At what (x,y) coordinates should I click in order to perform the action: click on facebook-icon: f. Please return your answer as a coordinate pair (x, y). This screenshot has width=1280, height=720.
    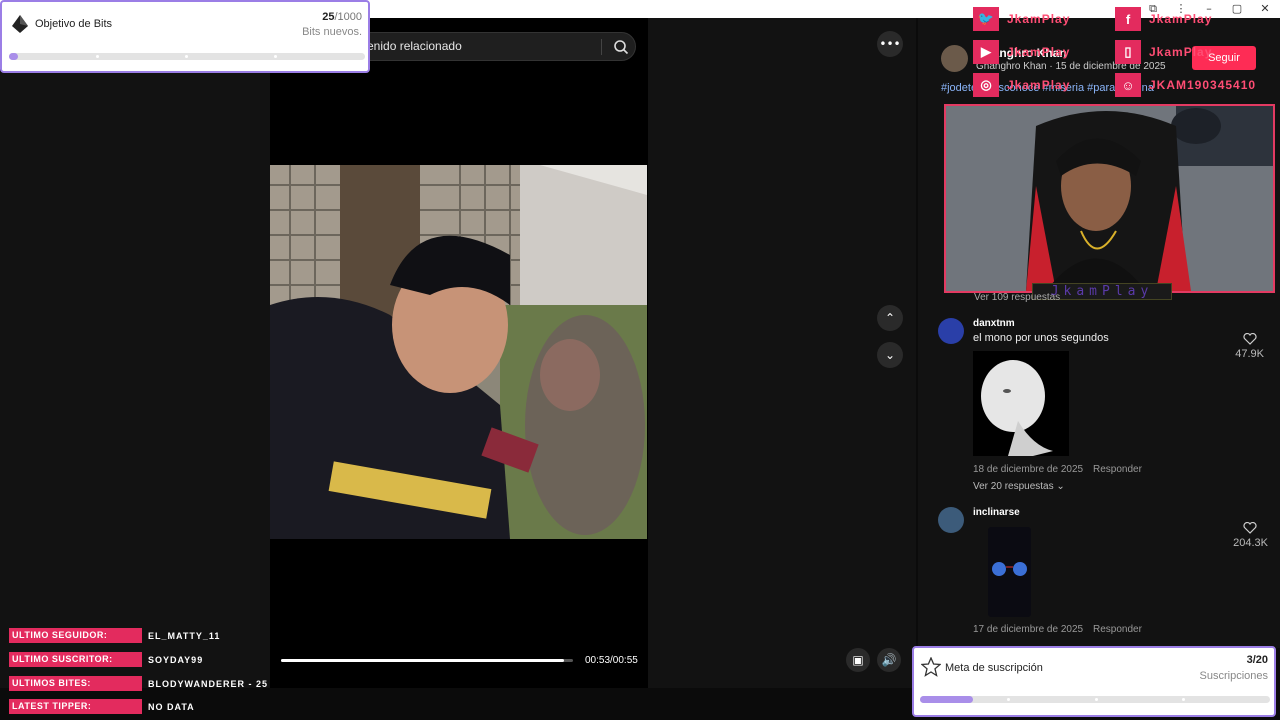
    Looking at the image, I should click on (1128, 19).